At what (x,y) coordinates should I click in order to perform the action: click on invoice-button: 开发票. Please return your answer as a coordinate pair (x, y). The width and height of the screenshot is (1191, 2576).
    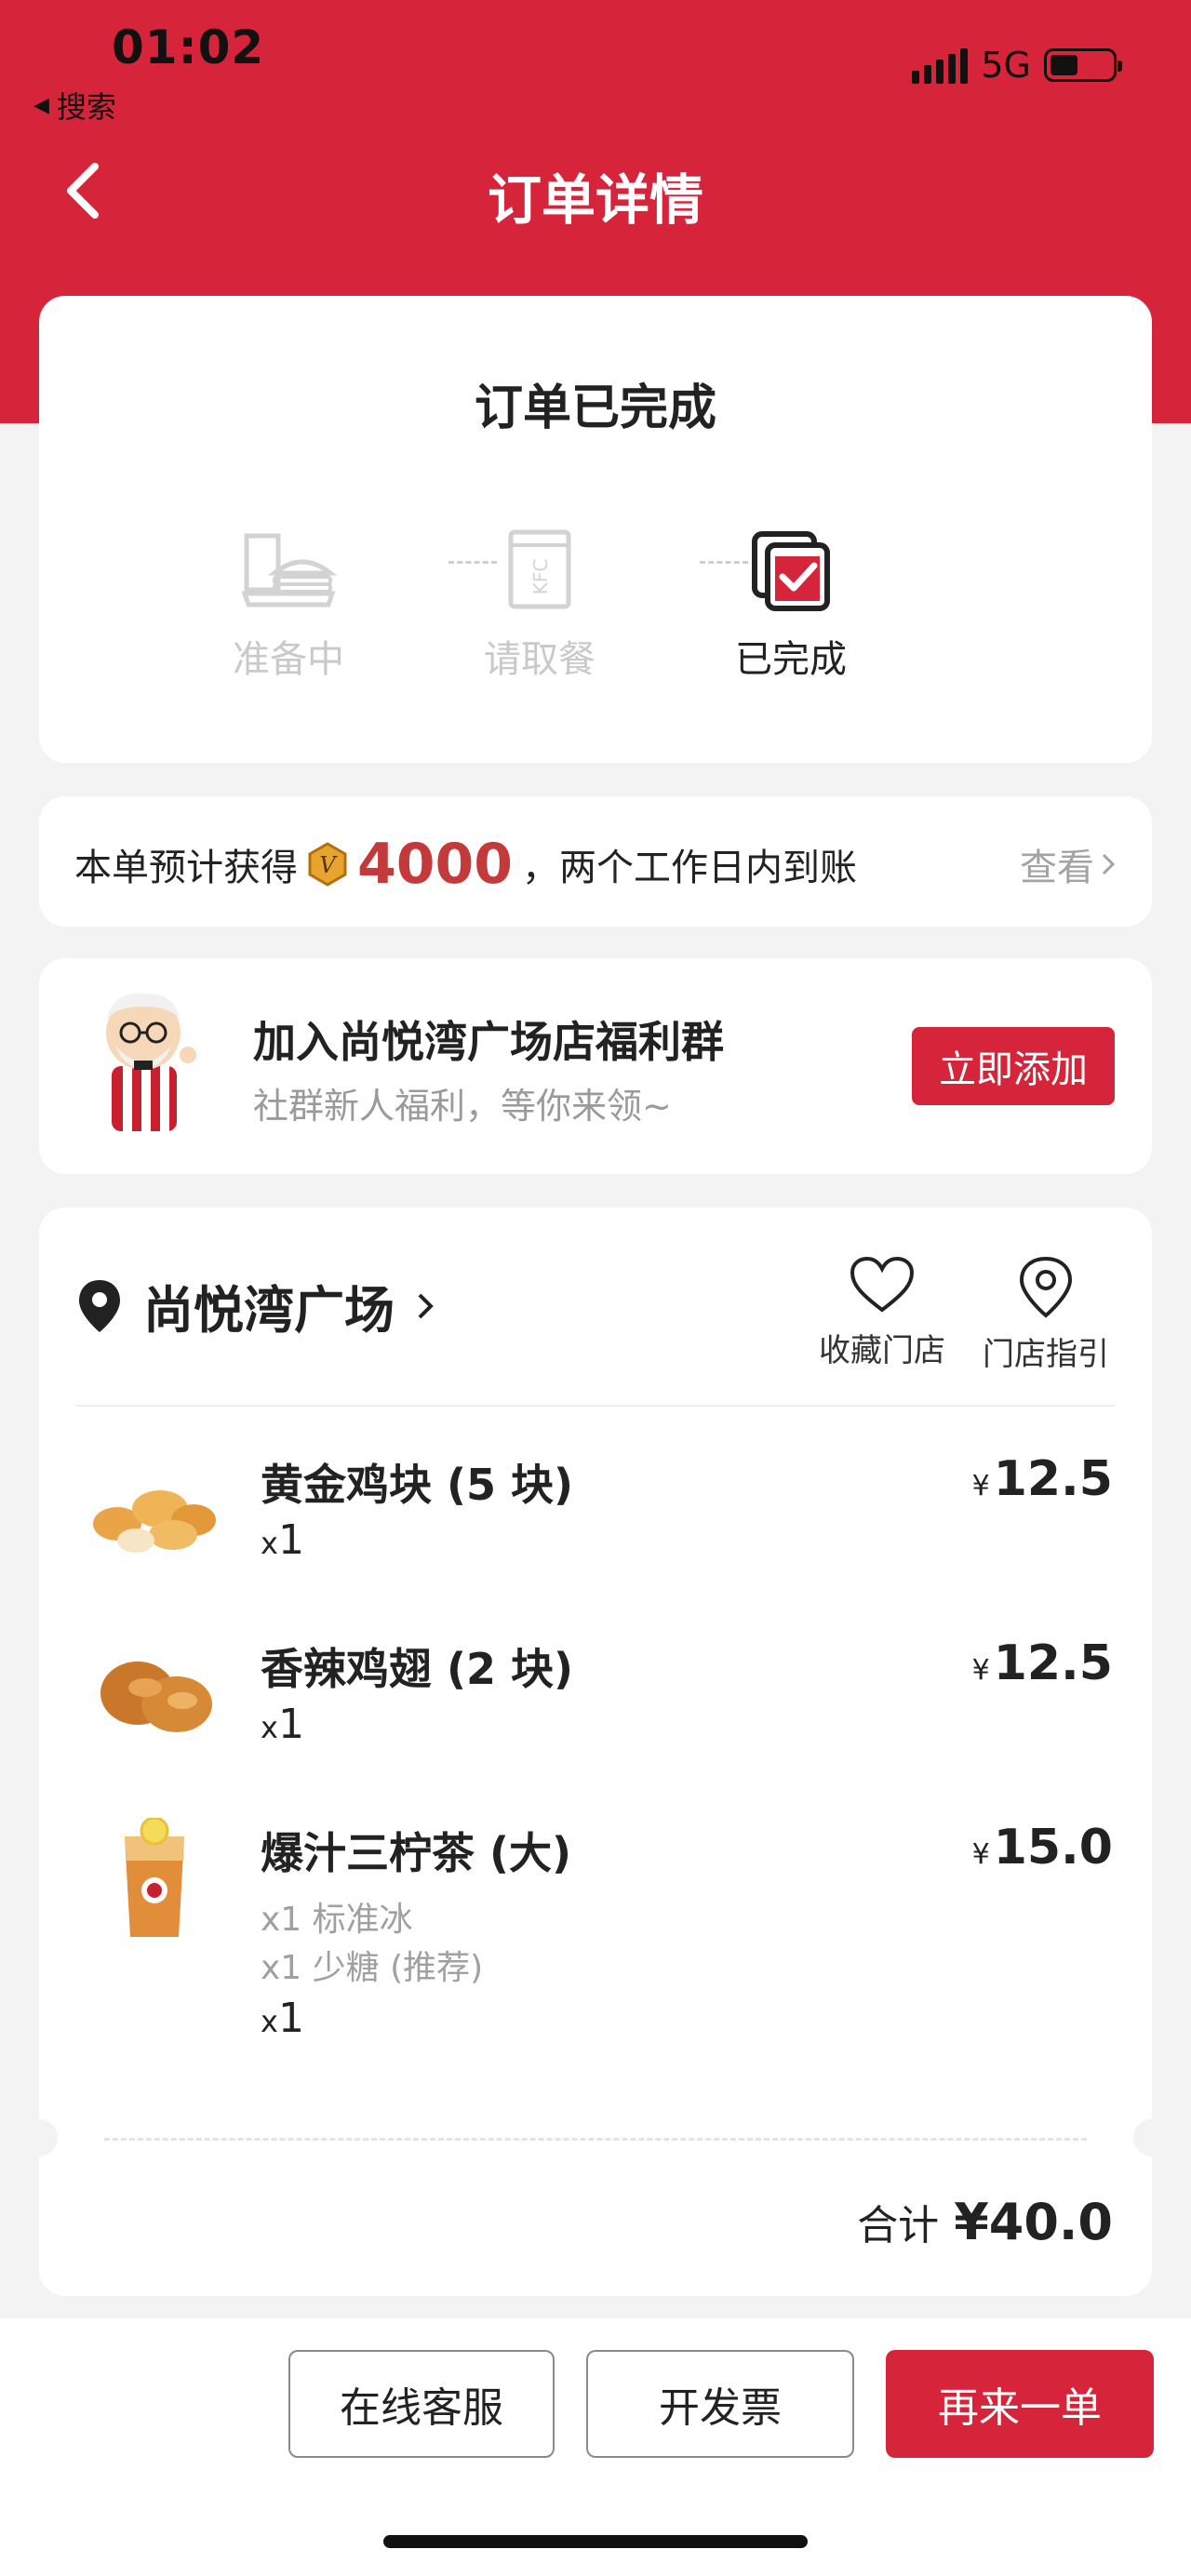
    Looking at the image, I should click on (720, 2404).